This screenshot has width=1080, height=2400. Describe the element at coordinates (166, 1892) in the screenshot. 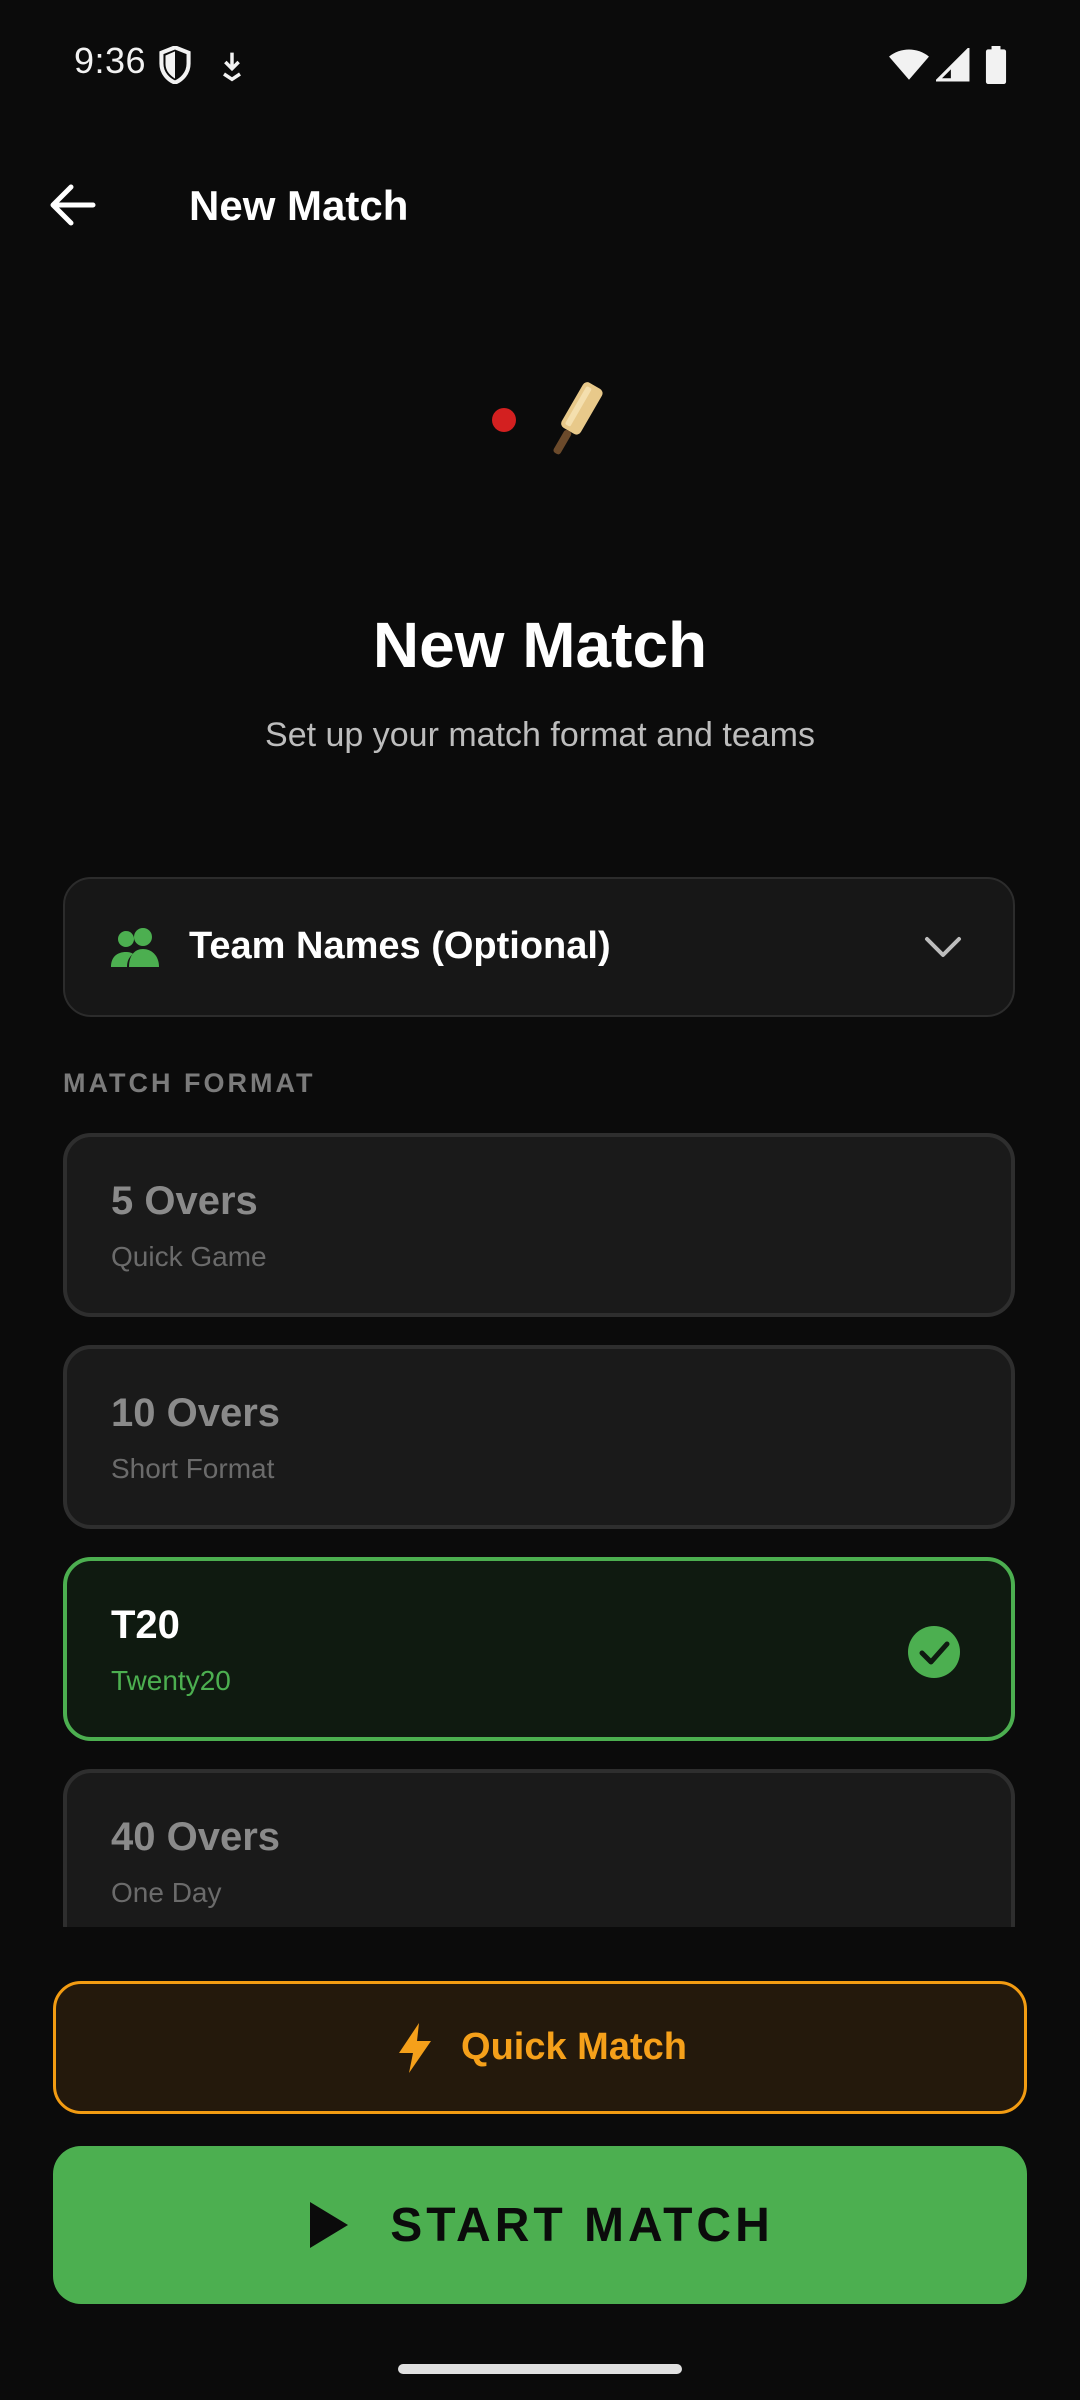

I see `format-description: One Day` at that location.